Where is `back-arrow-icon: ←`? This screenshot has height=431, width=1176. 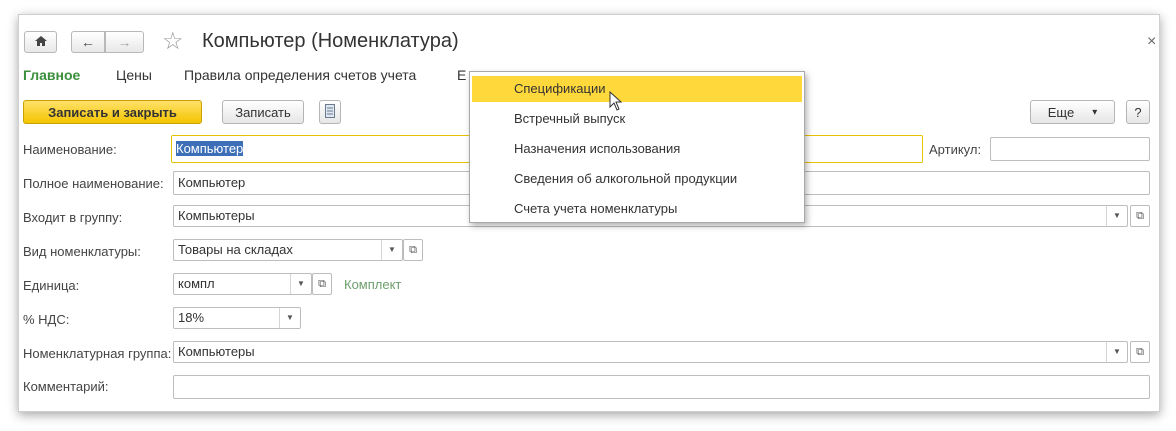
back-arrow-icon: ← is located at coordinates (88, 42).